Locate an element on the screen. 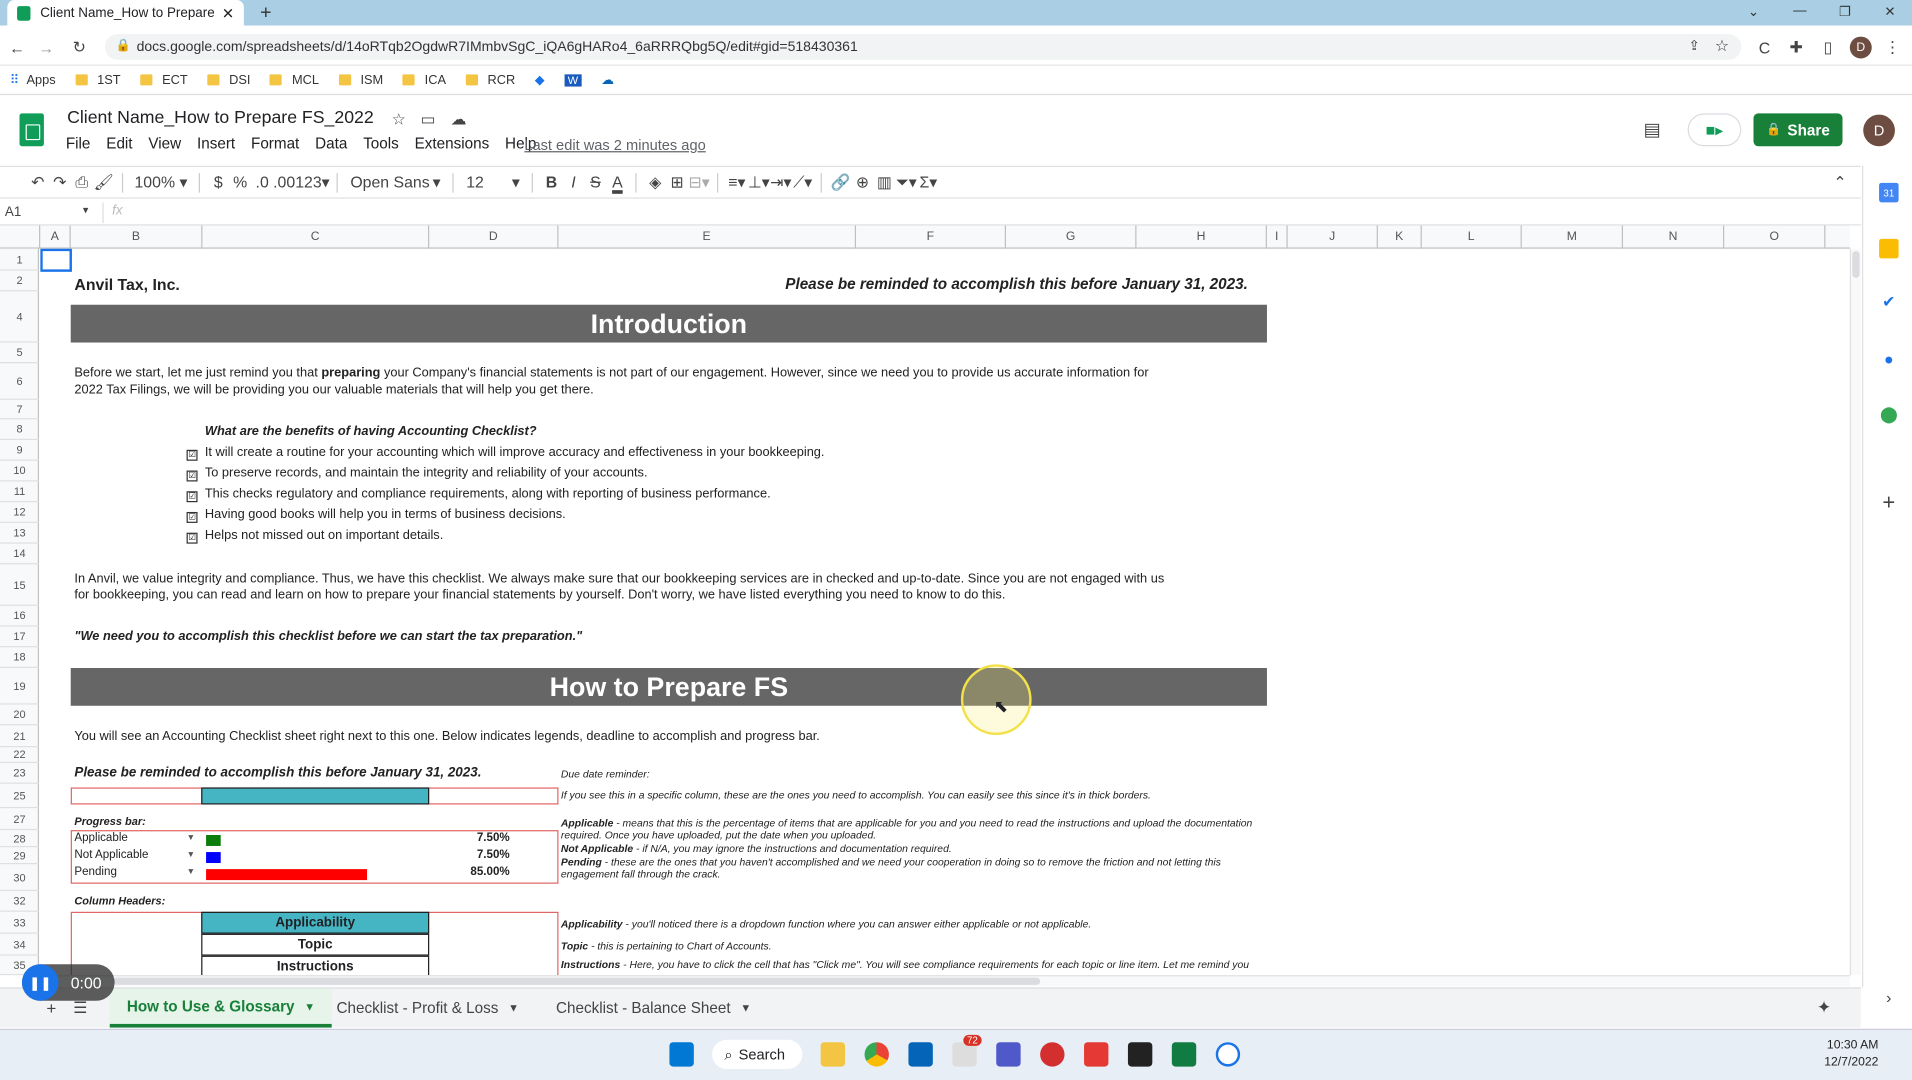  horizontal-scrollbar is located at coordinates (945, 981).